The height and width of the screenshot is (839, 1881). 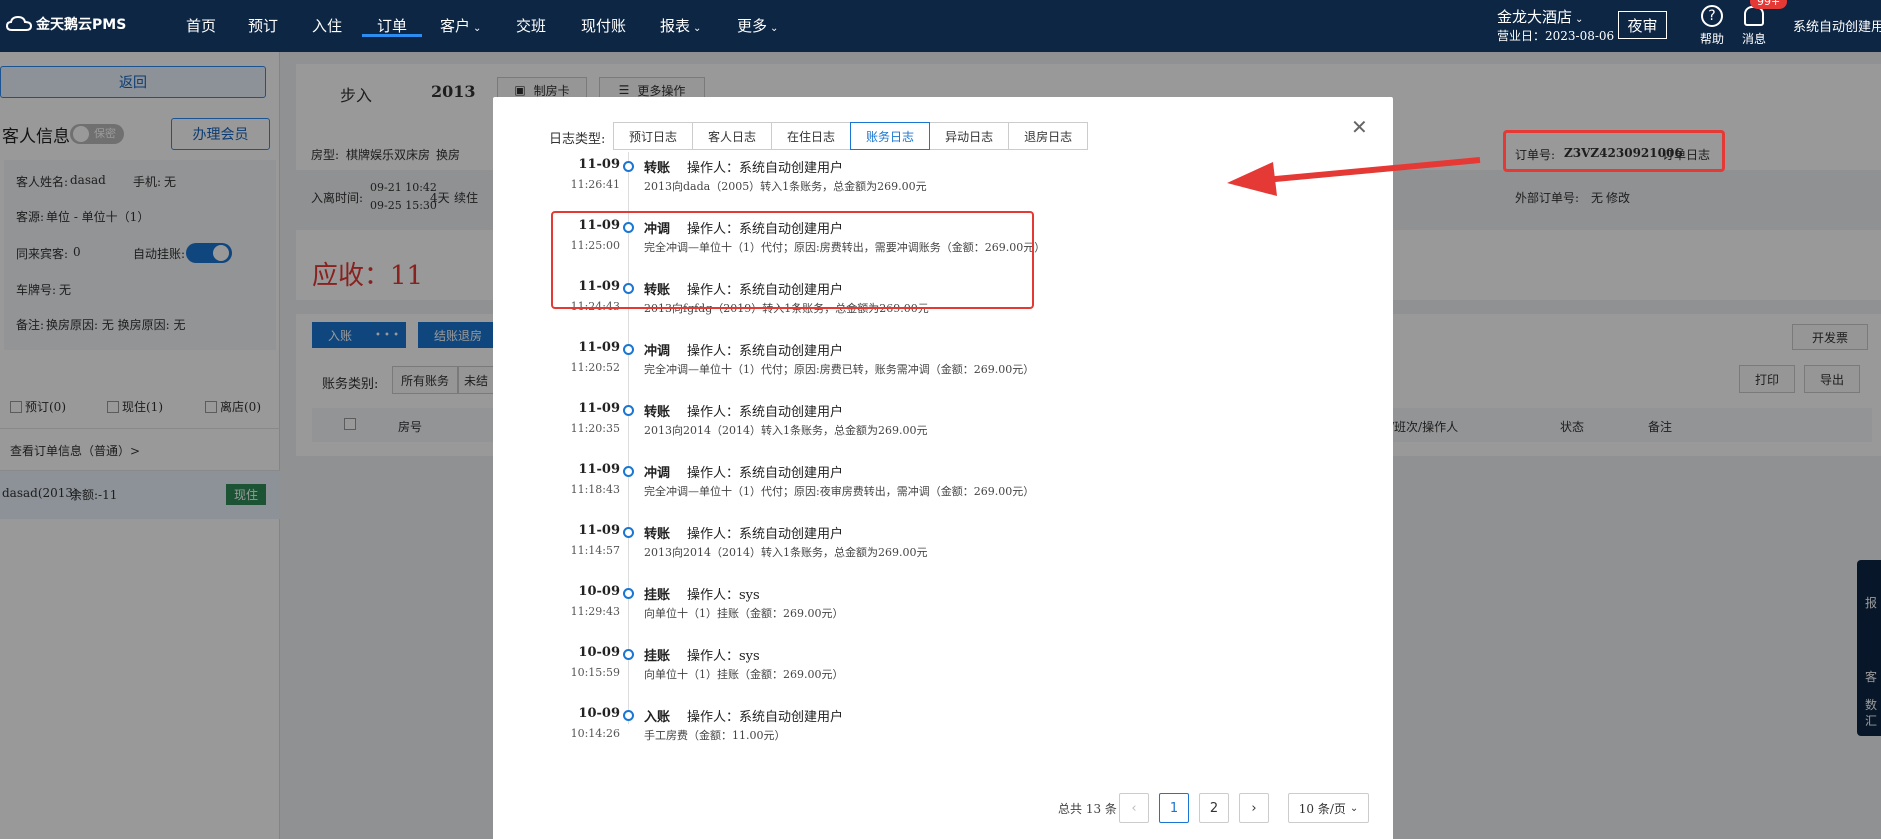 What do you see at coordinates (1254, 808) in the screenshot?
I see `next-page-icon: ›` at bounding box center [1254, 808].